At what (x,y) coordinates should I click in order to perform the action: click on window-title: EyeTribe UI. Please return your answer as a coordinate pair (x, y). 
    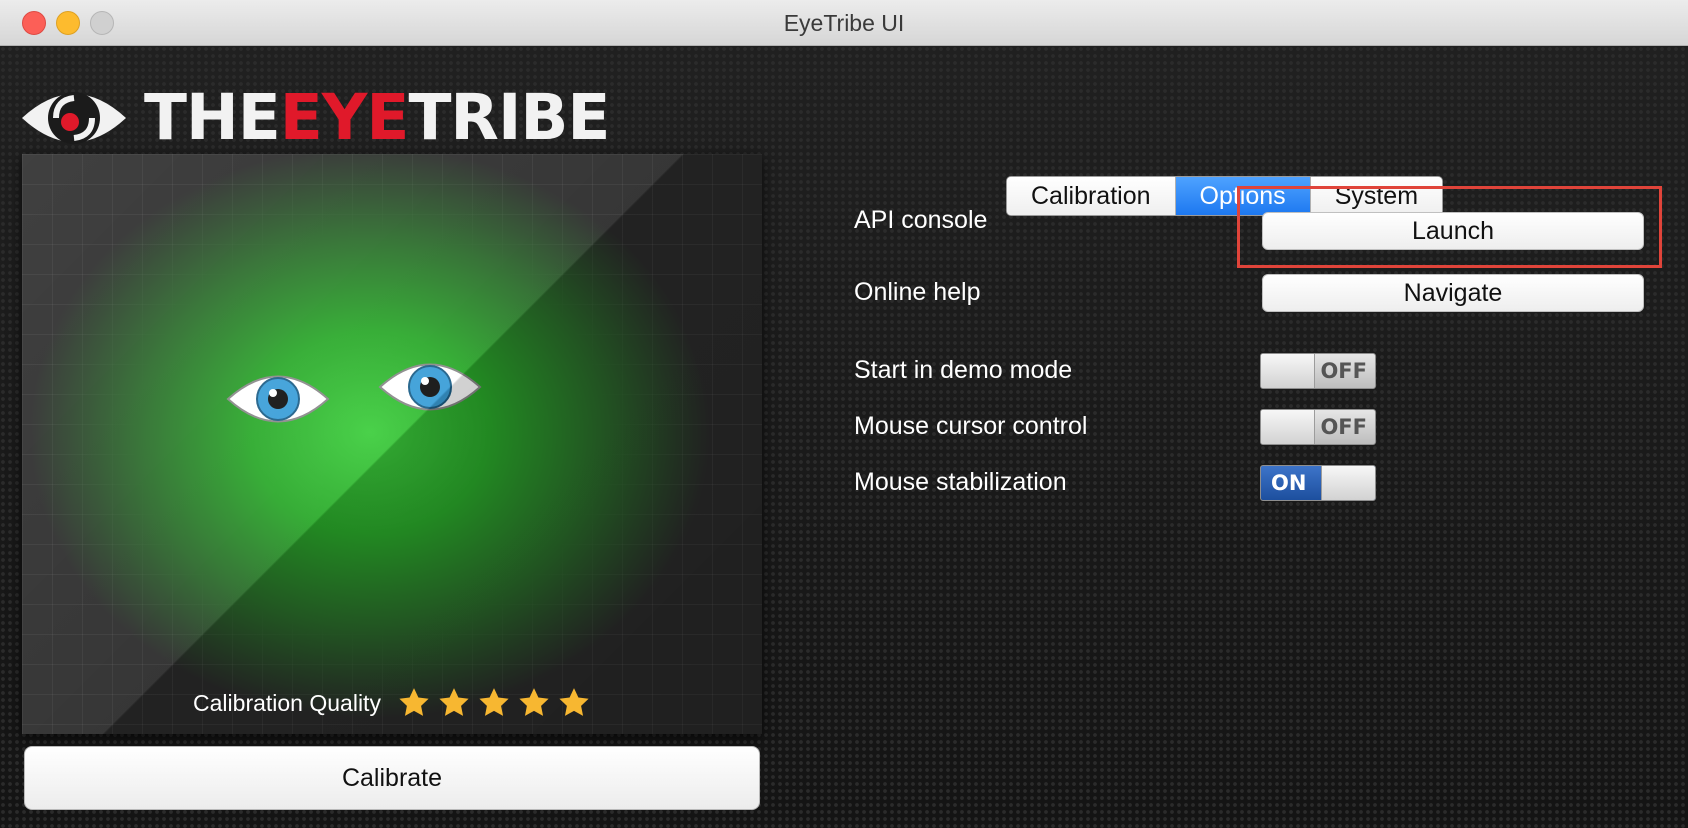
    Looking at the image, I should click on (844, 23).